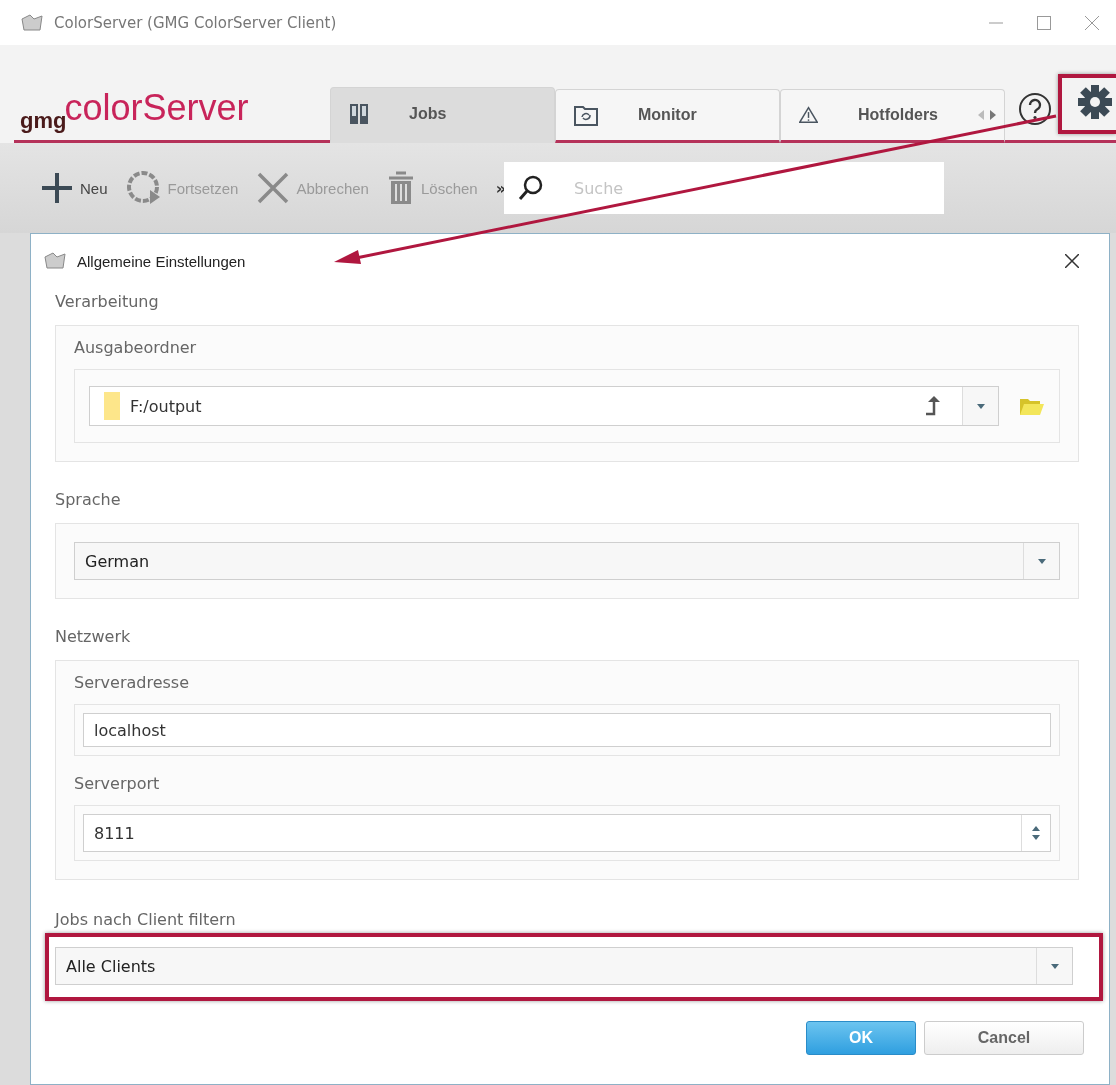 This screenshot has width=1116, height=1085. Describe the element at coordinates (1004, 1038) in the screenshot. I see `cancel-button: Cancel` at that location.